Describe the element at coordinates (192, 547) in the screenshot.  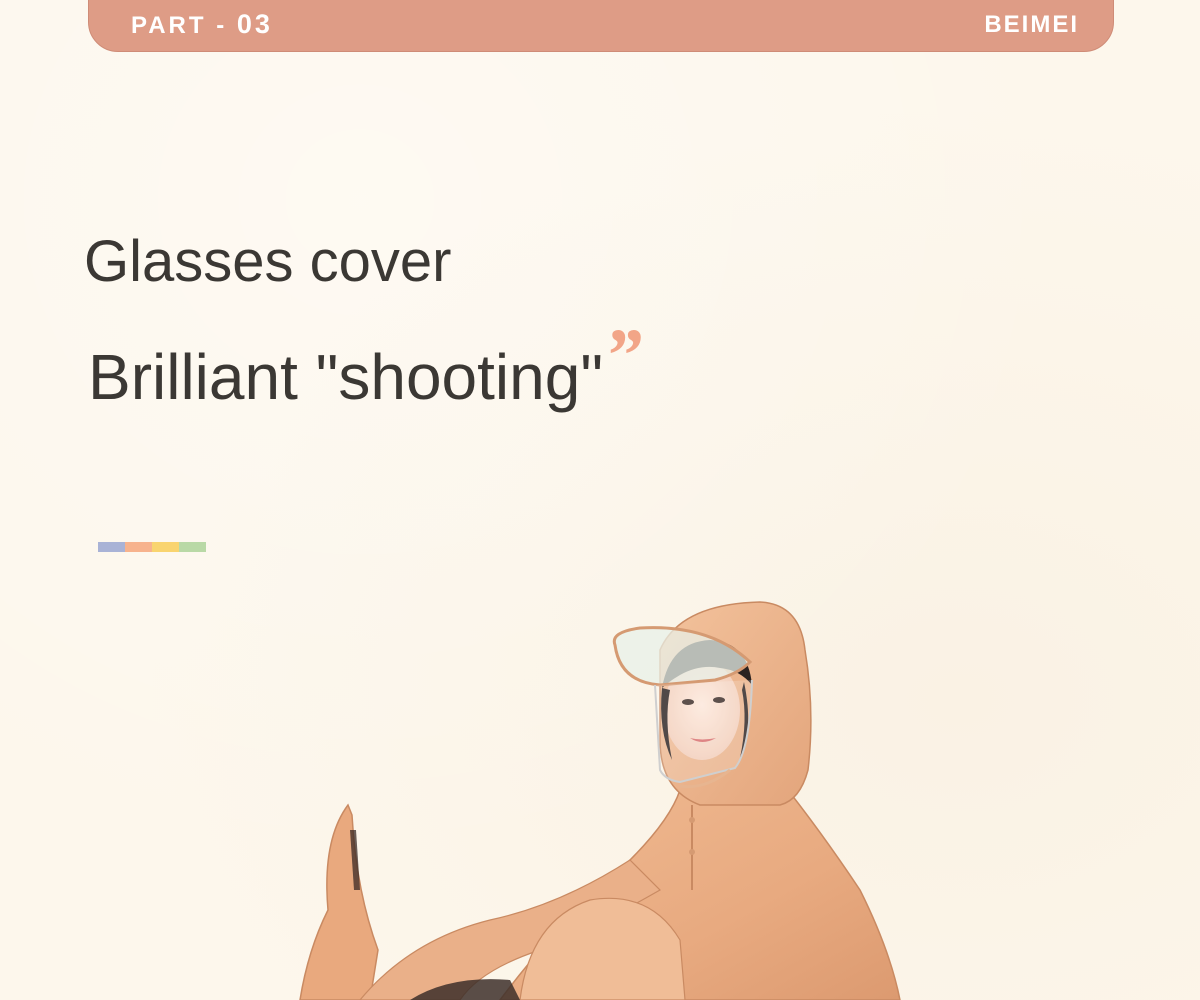
I see `swatch-green` at that location.